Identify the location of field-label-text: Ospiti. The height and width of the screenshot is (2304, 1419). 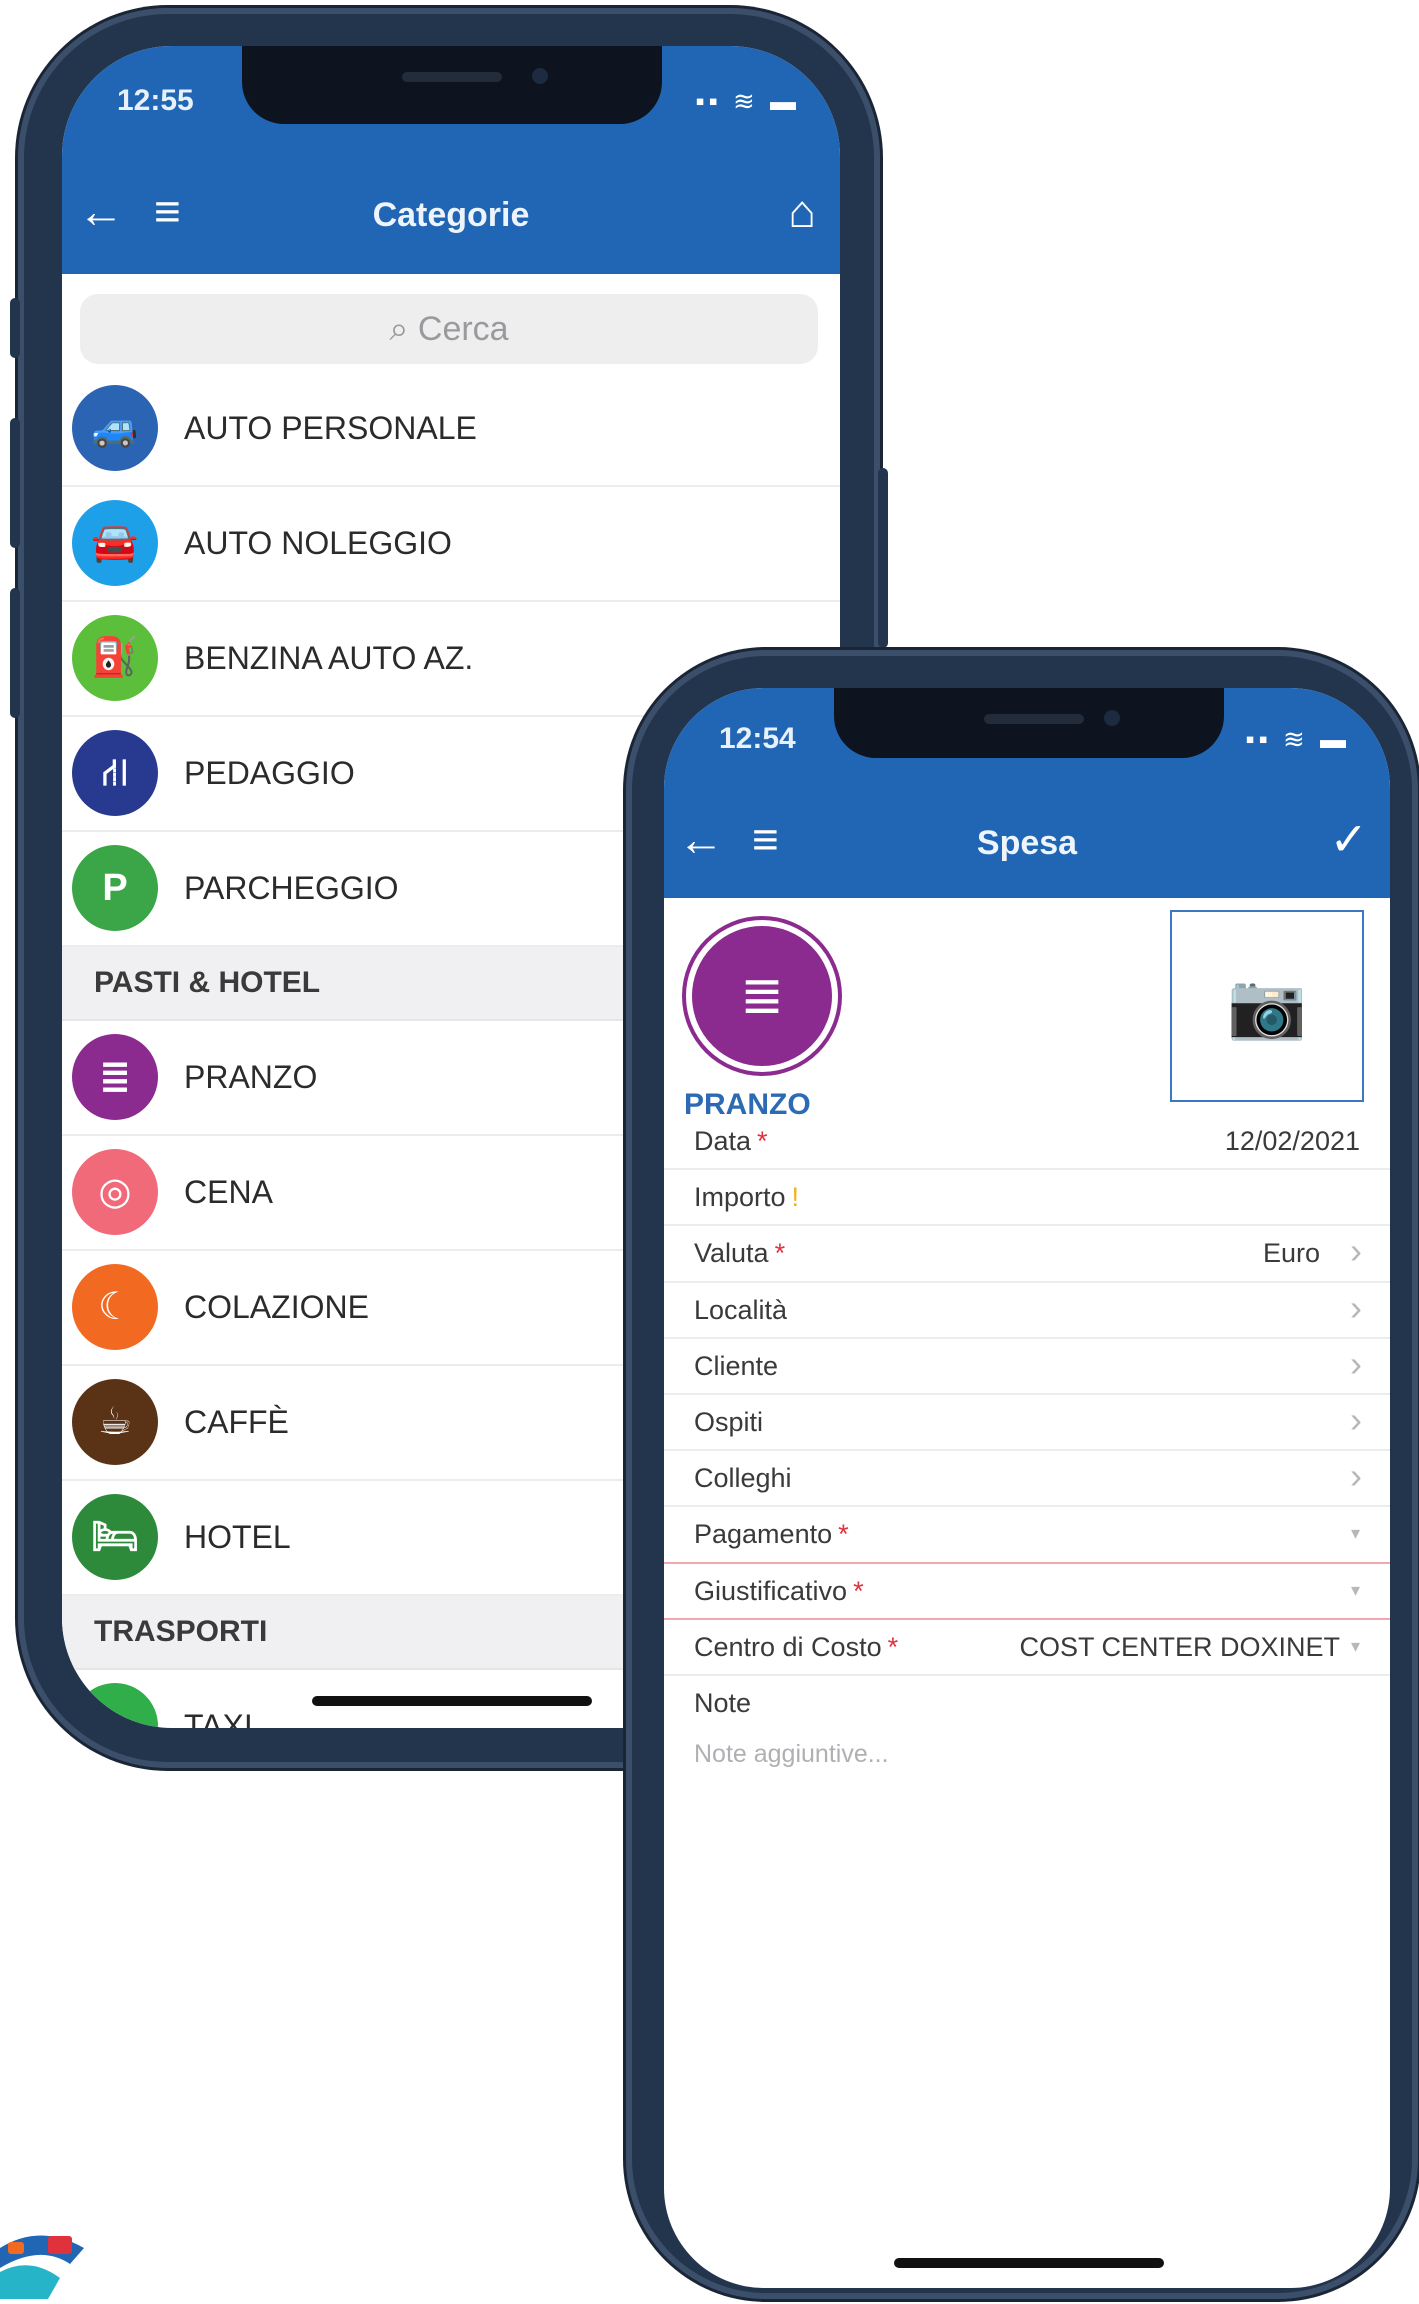
(729, 1422).